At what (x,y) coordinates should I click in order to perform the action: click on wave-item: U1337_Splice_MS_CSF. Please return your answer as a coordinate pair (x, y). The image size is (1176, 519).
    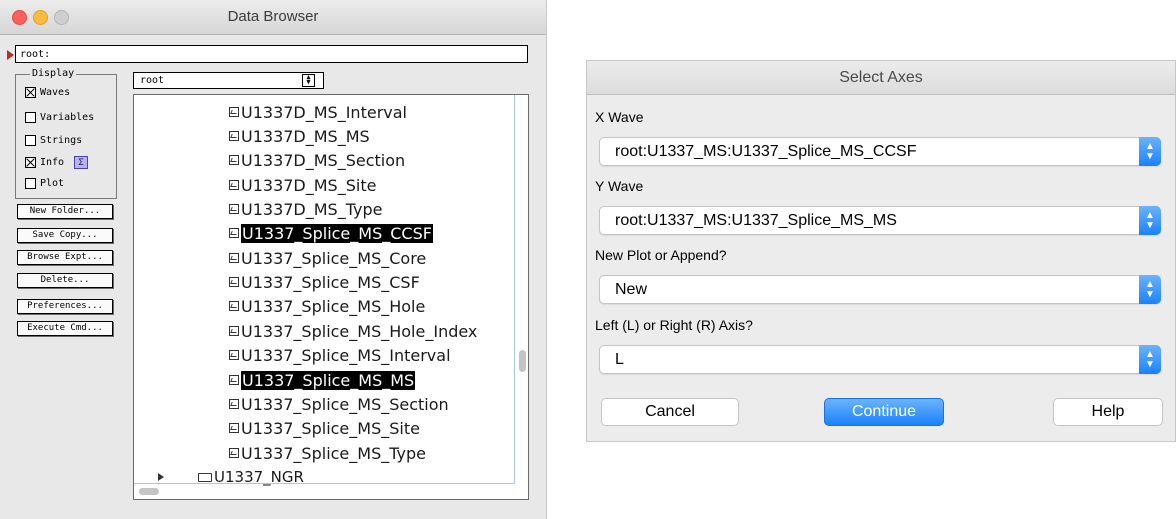
    Looking at the image, I should click on (324, 282).